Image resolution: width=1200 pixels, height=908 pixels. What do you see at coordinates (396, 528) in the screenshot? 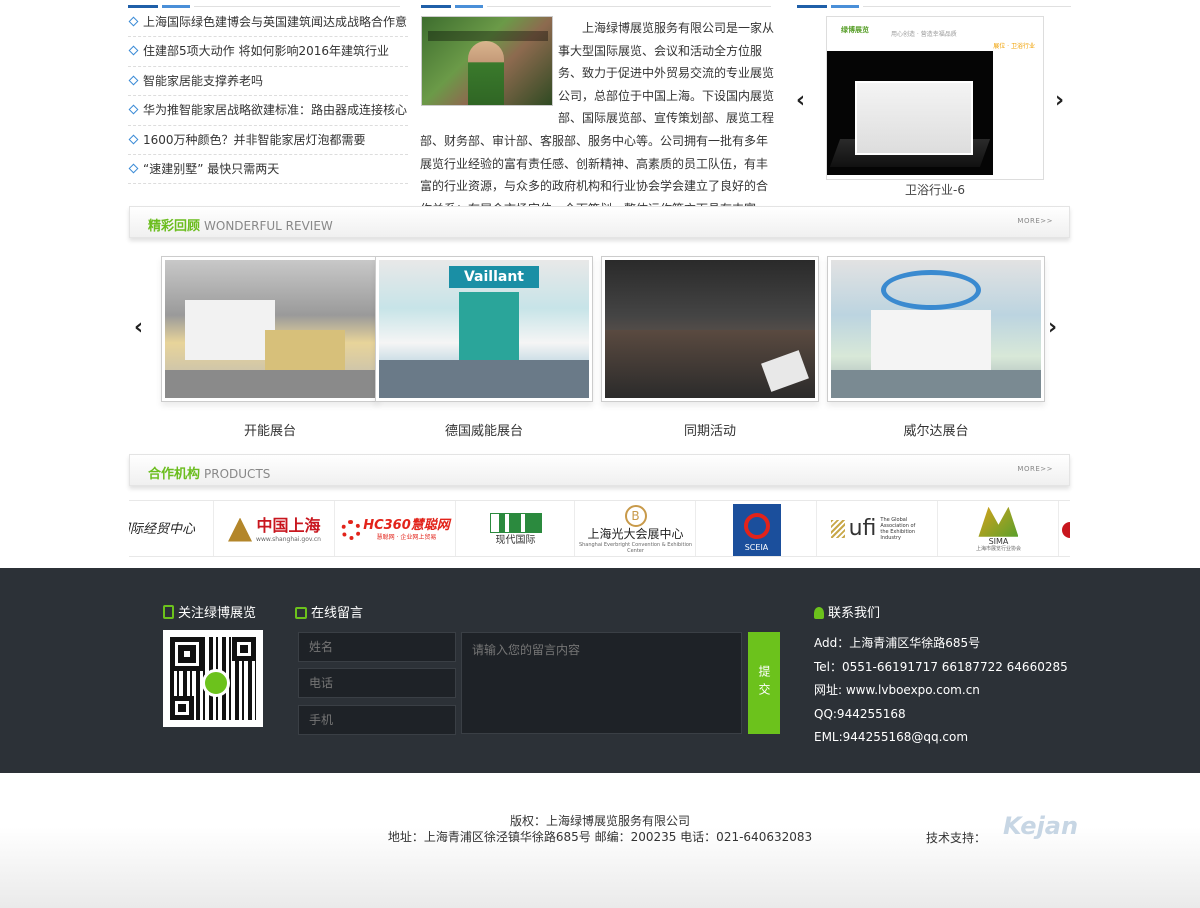
I see `partner-logo: HC360慧聪网 慧聪网 · 企业网上贸易` at bounding box center [396, 528].